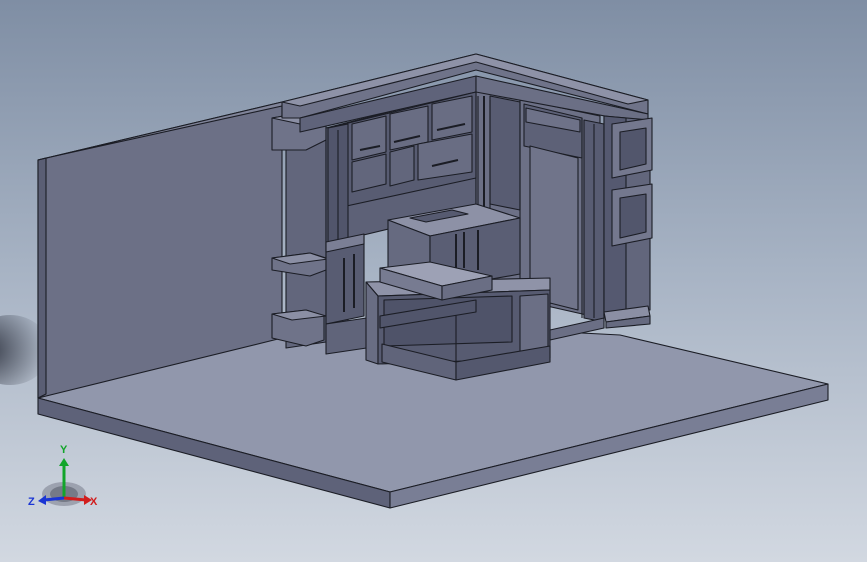  Describe the element at coordinates (54, 499) in the screenshot. I see `triad-z-axis` at that location.